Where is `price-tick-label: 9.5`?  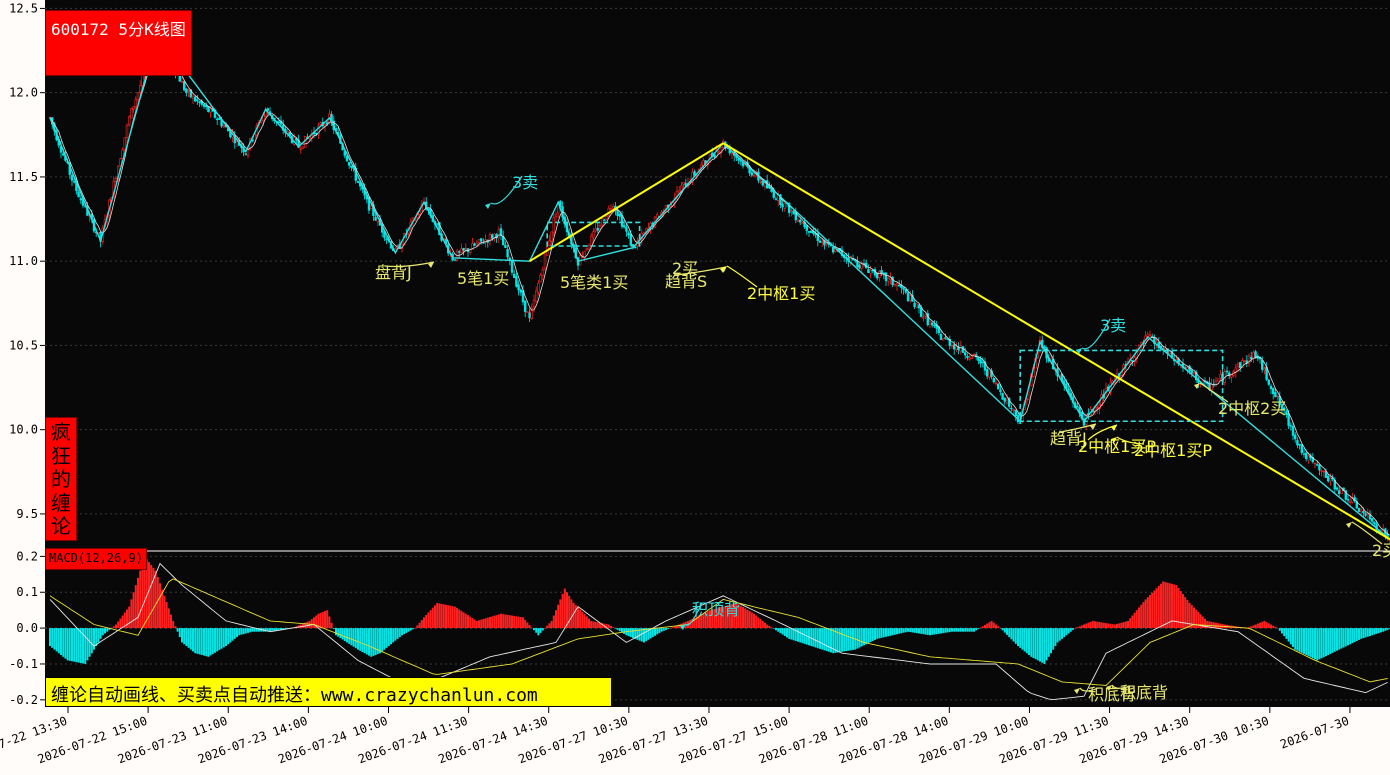
price-tick-label: 9.5 is located at coordinates (27, 514).